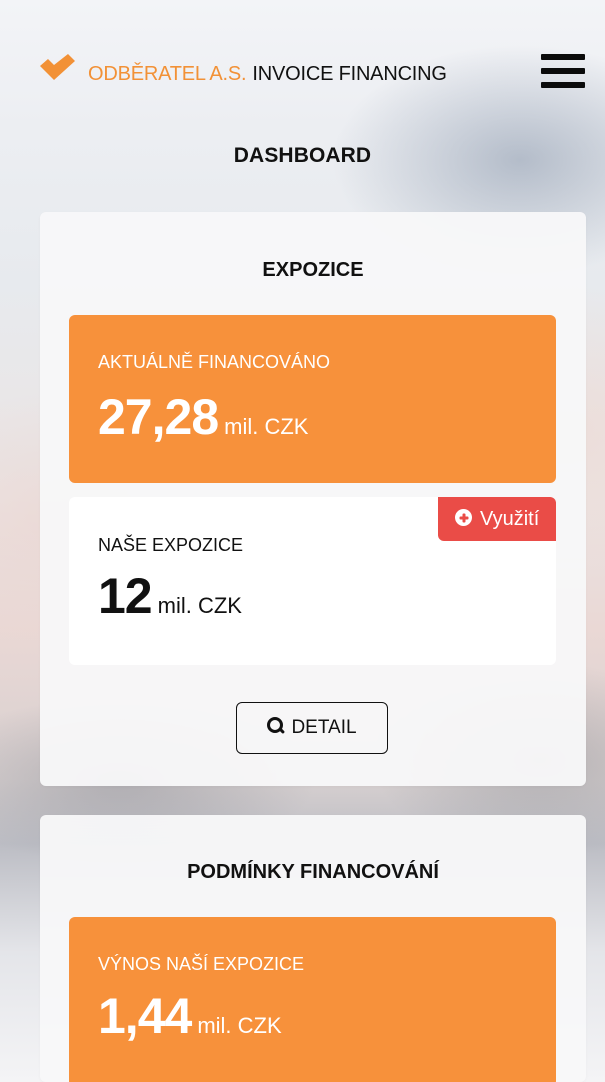 Image resolution: width=605 pixels, height=1082 pixels. I want to click on company-name: ODBĚRATEL A.S., so click(167, 74).